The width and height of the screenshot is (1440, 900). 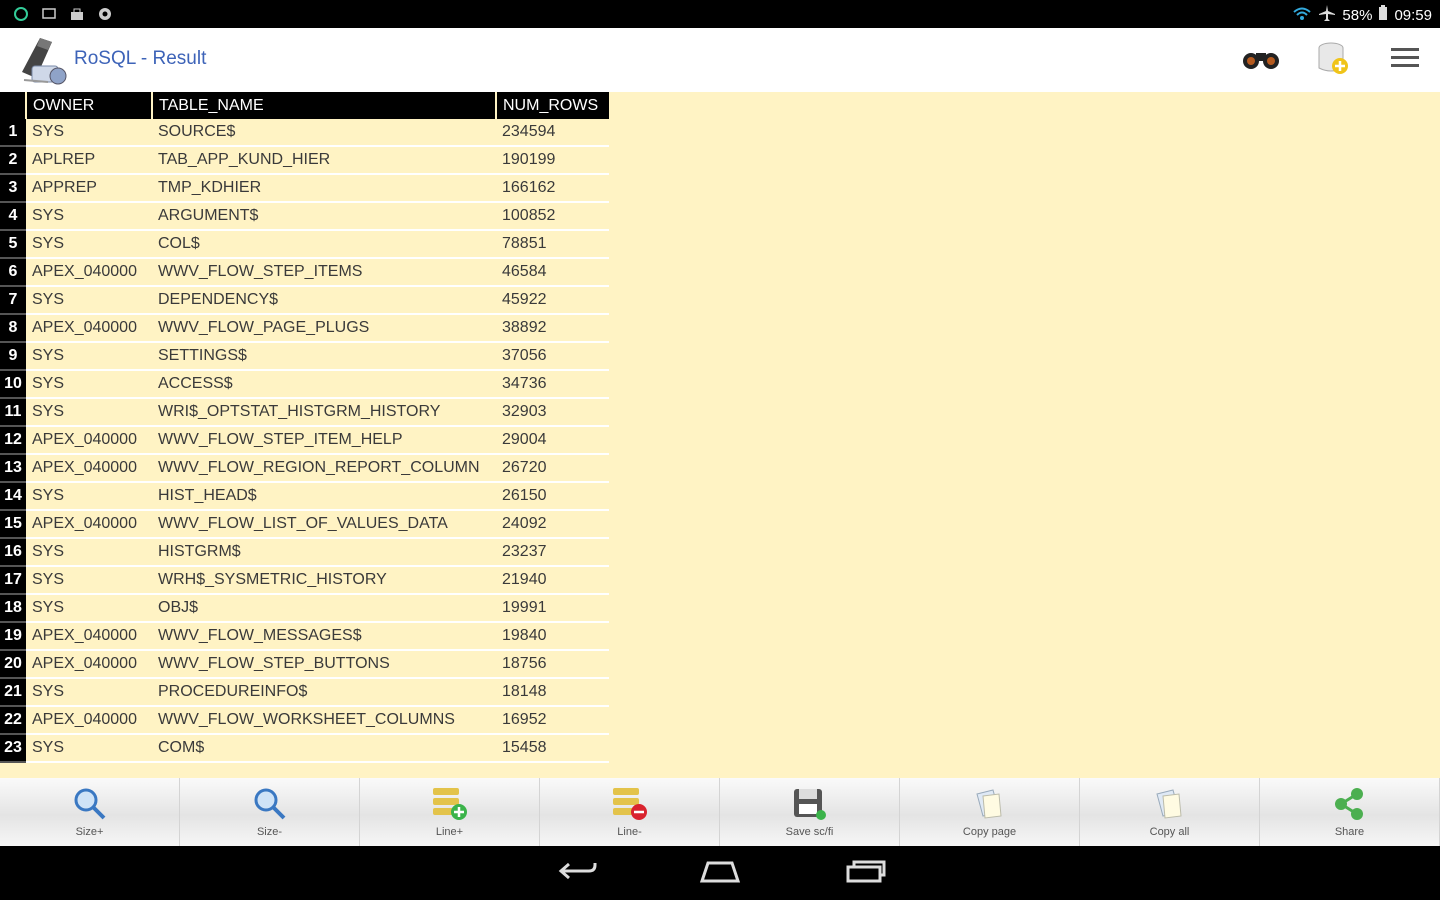 I want to click on num-rows-cell: 23237, so click(x=552, y=552).